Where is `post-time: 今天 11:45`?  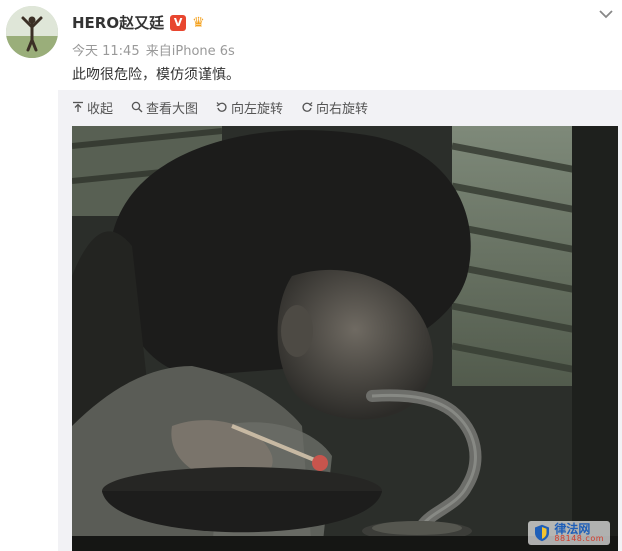 post-time: 今天 11:45 is located at coordinates (106, 51).